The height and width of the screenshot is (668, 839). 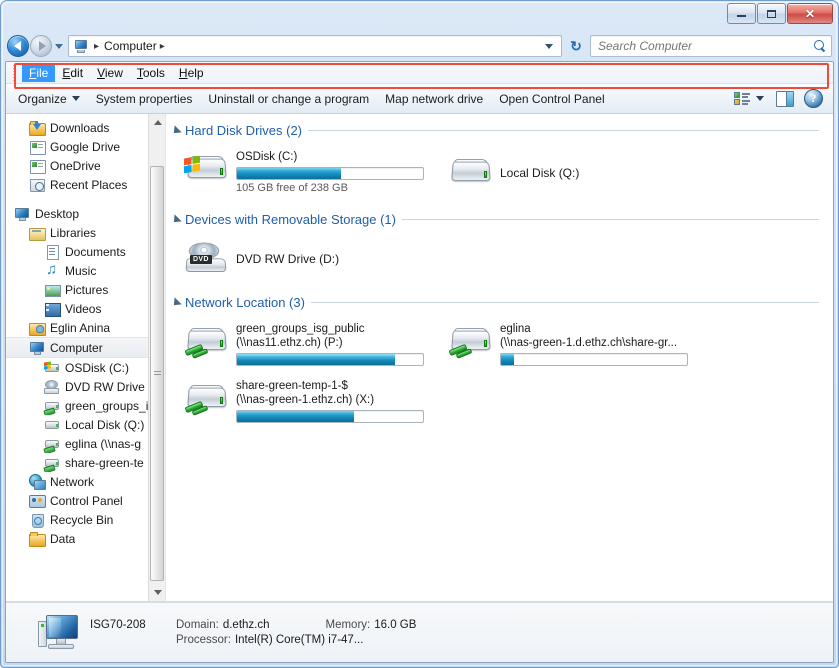 I want to click on uninstall-or-change-program-button: Uninstall or change a program, so click(x=288, y=99).